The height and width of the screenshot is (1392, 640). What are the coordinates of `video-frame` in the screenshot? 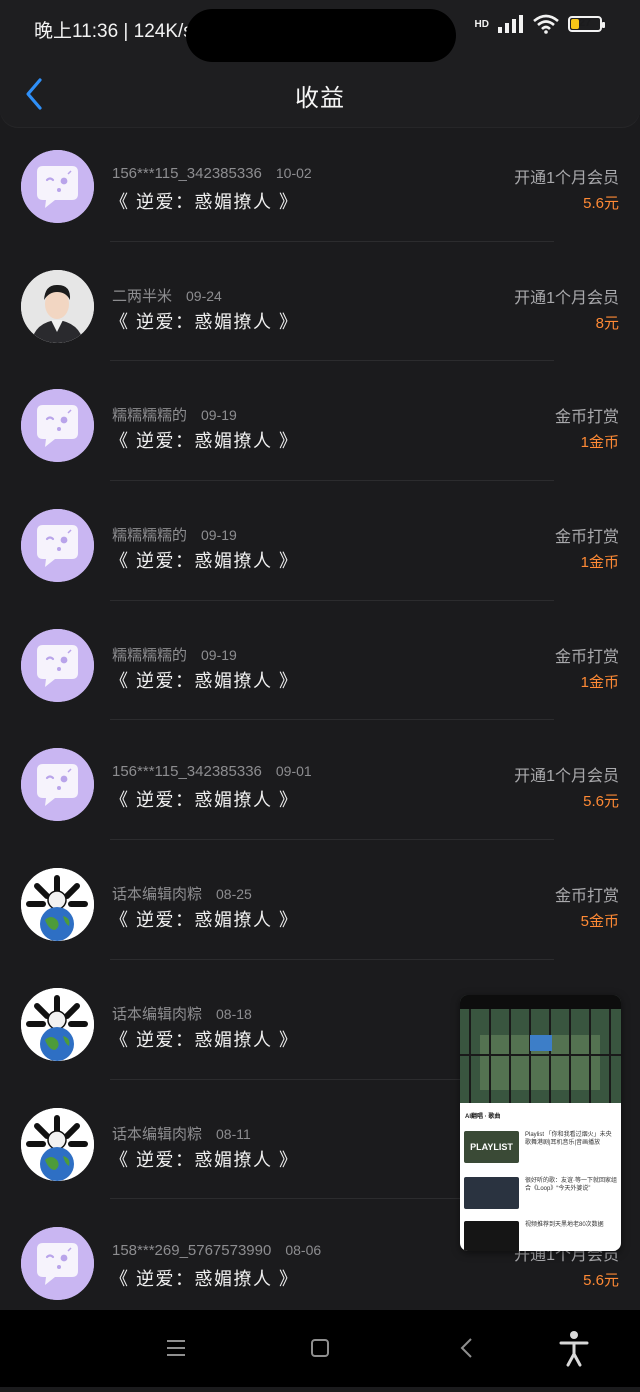 It's located at (540, 1049).